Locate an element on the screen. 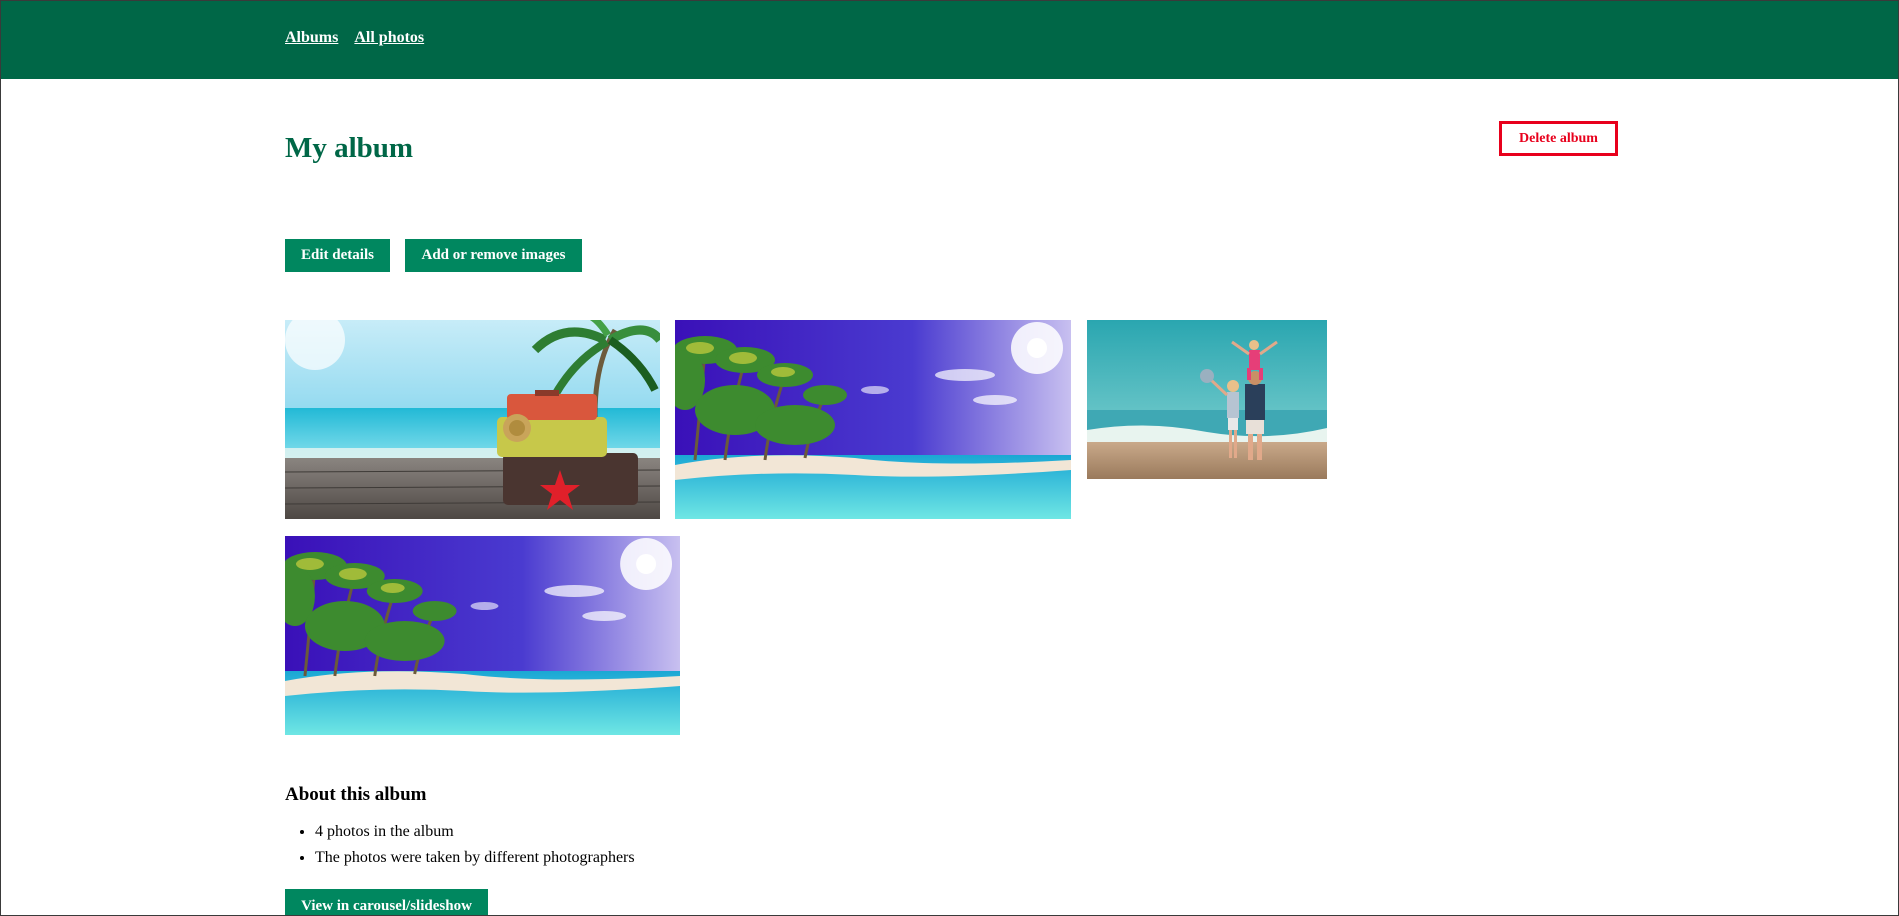 The image size is (1899, 916). suitcases-beach-image is located at coordinates (472, 419).